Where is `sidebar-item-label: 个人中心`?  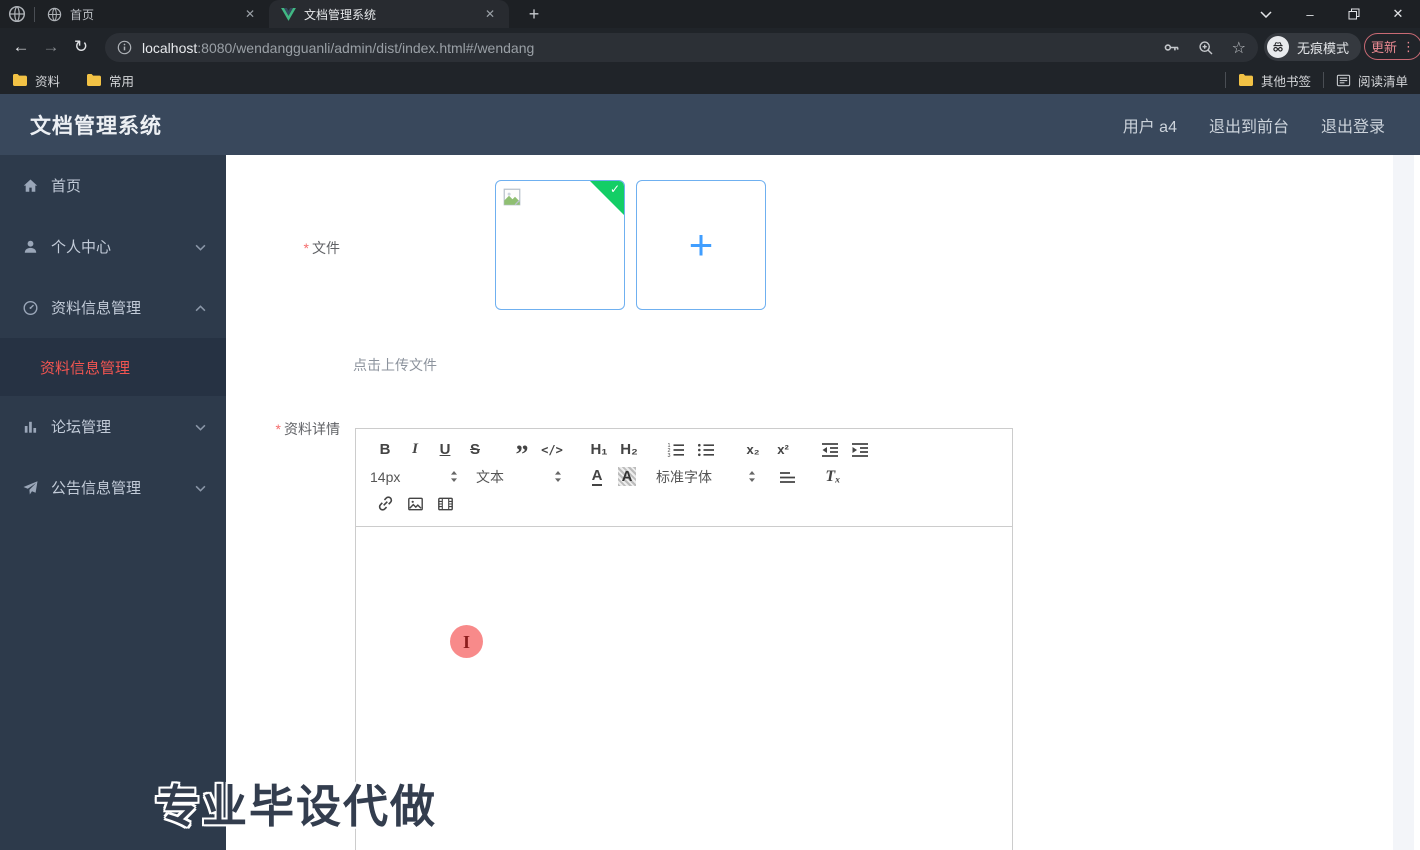
sidebar-item-label: 个人中心 is located at coordinates (81, 247).